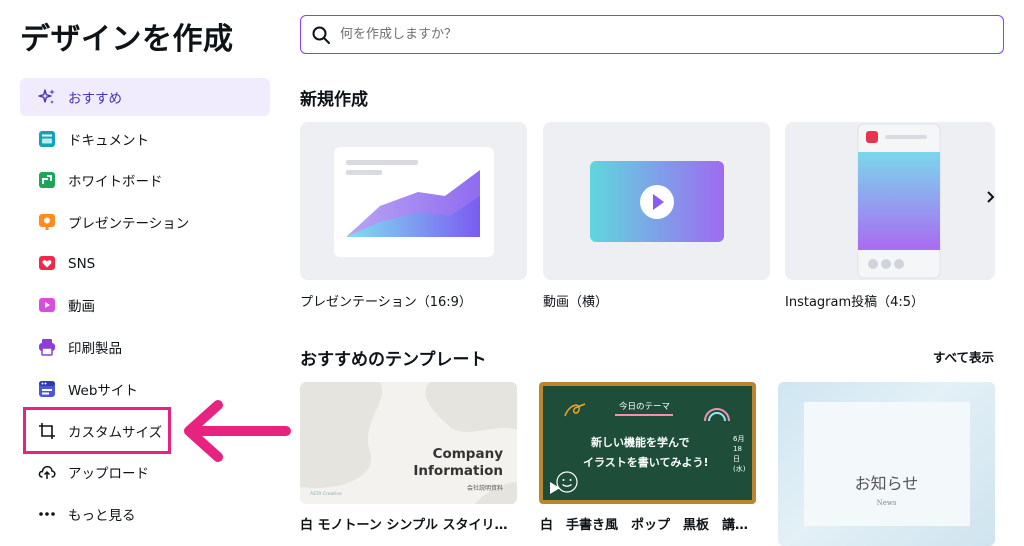  I want to click on template-line1: 新しい機能を学んで, so click(640, 442).